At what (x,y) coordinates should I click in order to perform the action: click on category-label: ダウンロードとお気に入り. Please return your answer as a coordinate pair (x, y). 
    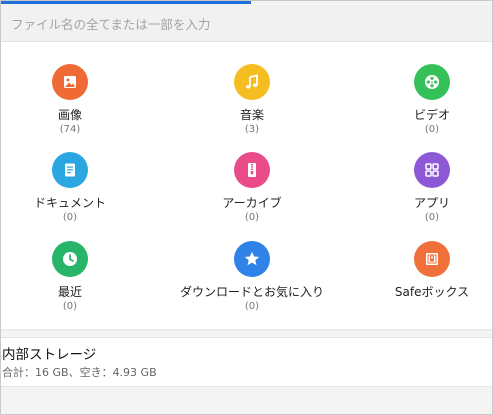
    Looking at the image, I should click on (251, 292).